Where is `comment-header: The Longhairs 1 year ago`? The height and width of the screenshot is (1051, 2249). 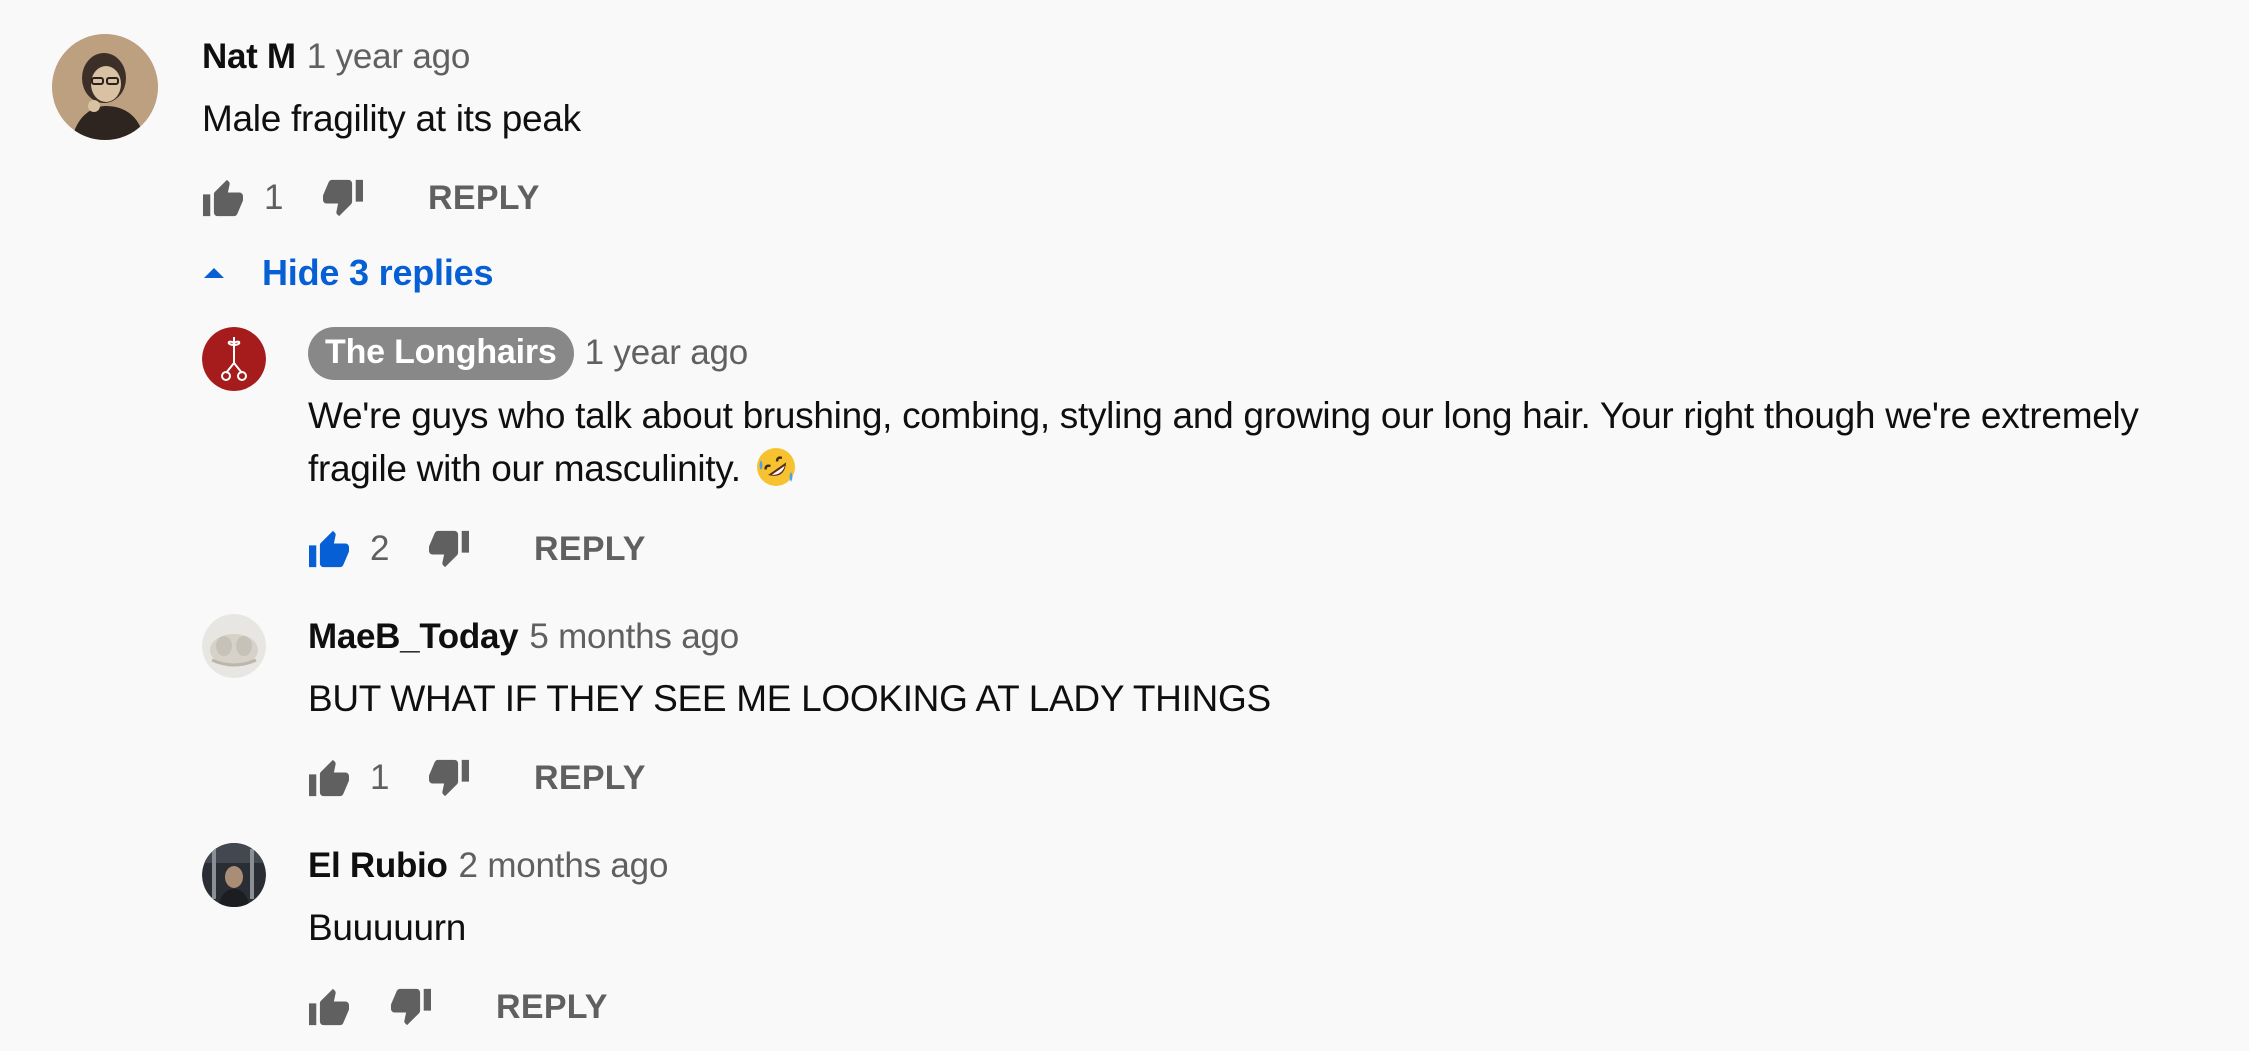 comment-header: The Longhairs 1 year ago is located at coordinates (528, 353).